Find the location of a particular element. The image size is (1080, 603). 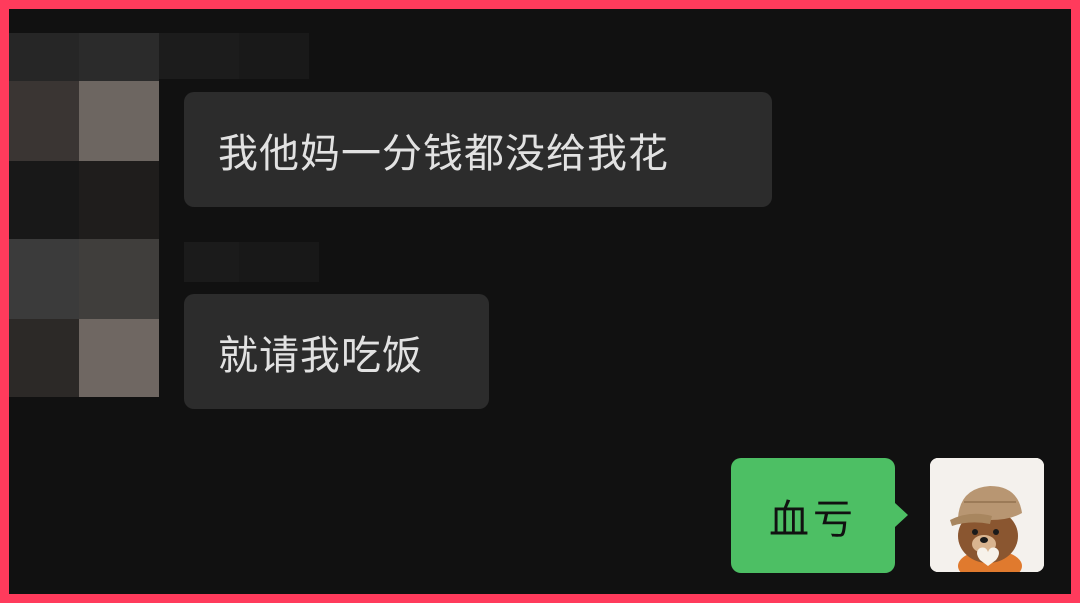

message-text: 我他妈一分钱都没给我花 is located at coordinates (443, 153).